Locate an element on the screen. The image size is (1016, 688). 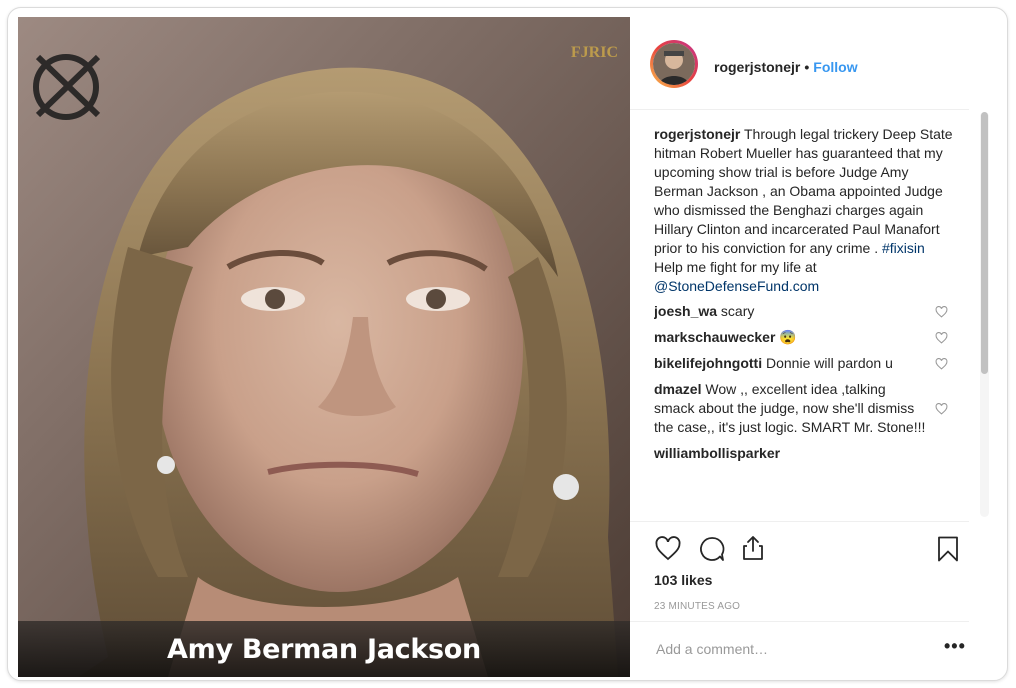
comment-user: williambollisparker is located at coordinates (717, 453).